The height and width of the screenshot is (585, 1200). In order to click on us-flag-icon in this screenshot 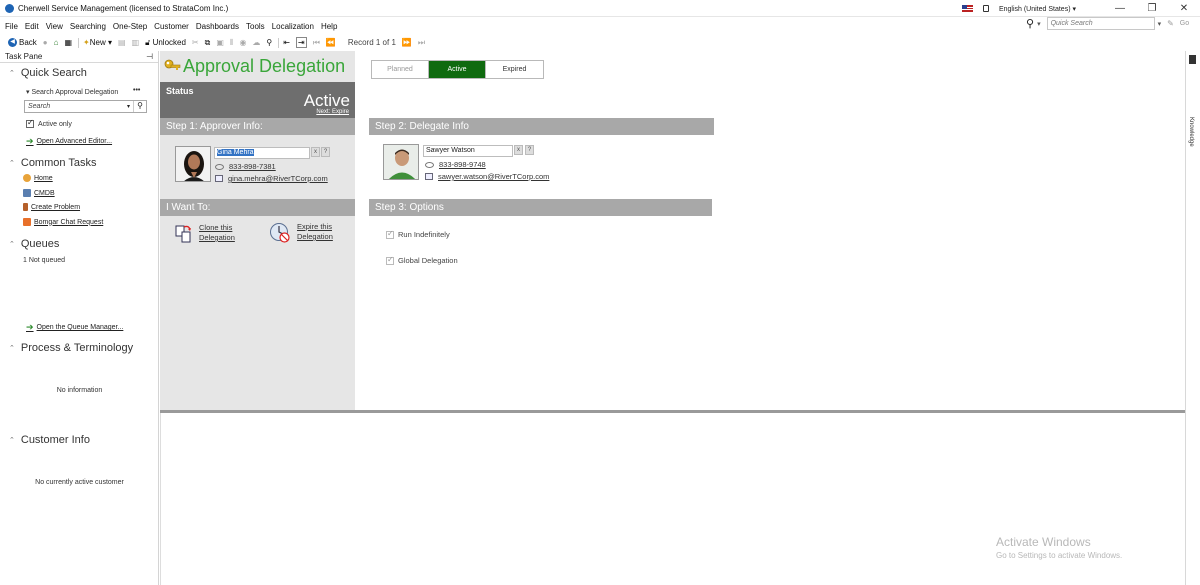, I will do `click(967, 8)`.